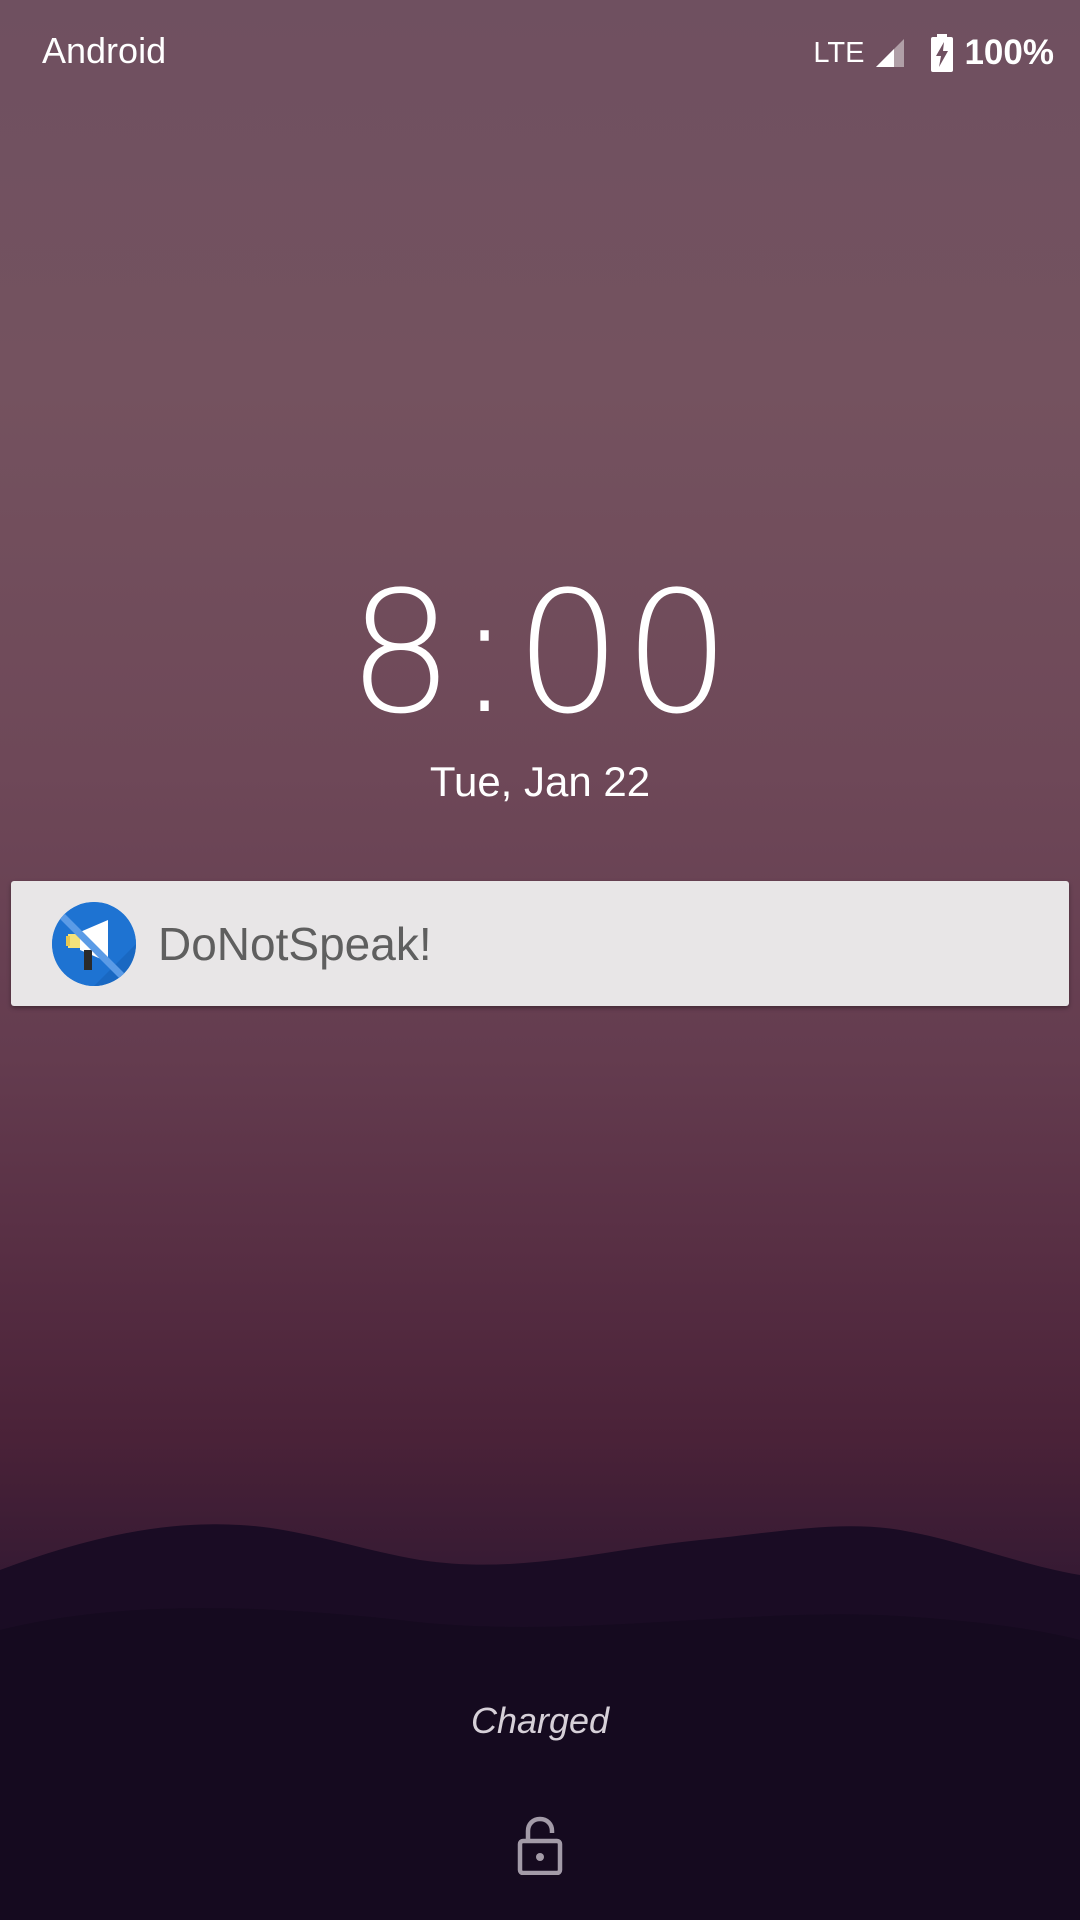 This screenshot has height=1920, width=1080. I want to click on notification-card: DoNotSpeak!, so click(540, 943).